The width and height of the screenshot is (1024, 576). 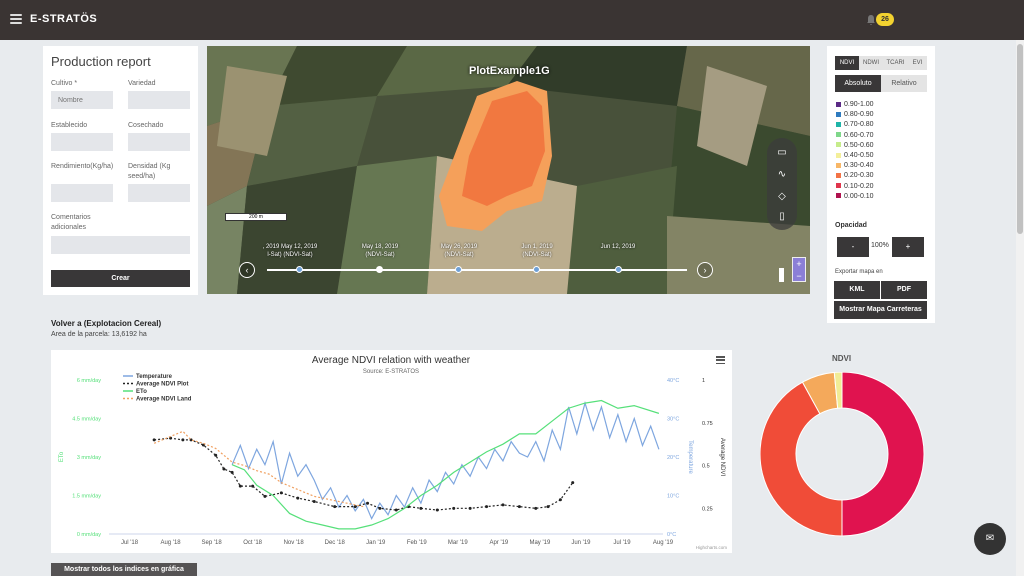 I want to click on mode-relativo: Relativo, so click(x=904, y=83).